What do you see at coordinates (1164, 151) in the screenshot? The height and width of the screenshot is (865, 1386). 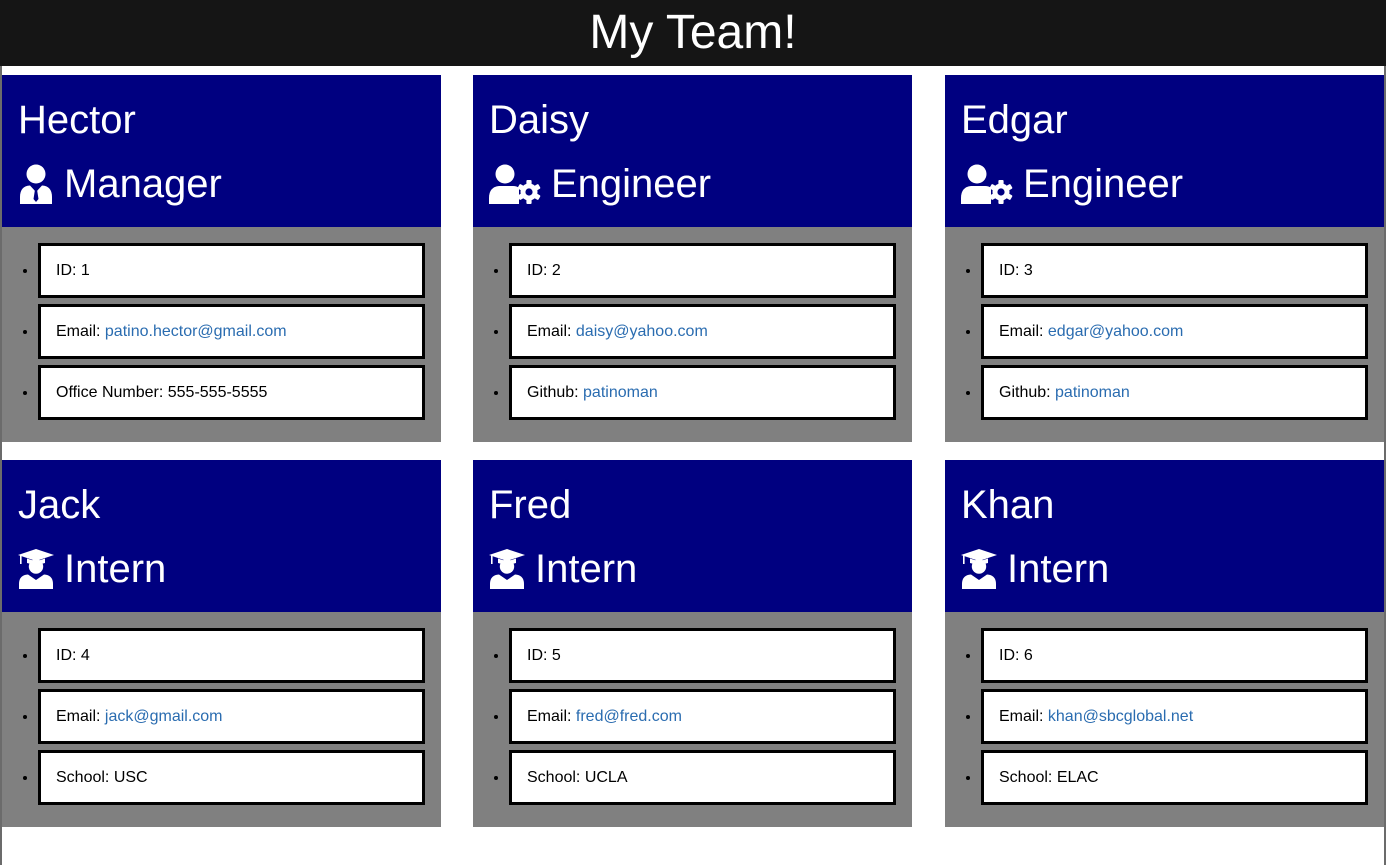 I see `card-header: Edgar Engineer` at bounding box center [1164, 151].